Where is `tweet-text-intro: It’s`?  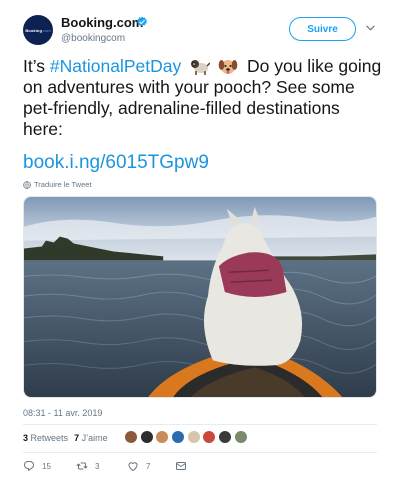 tweet-text-intro: It’s is located at coordinates (36, 66).